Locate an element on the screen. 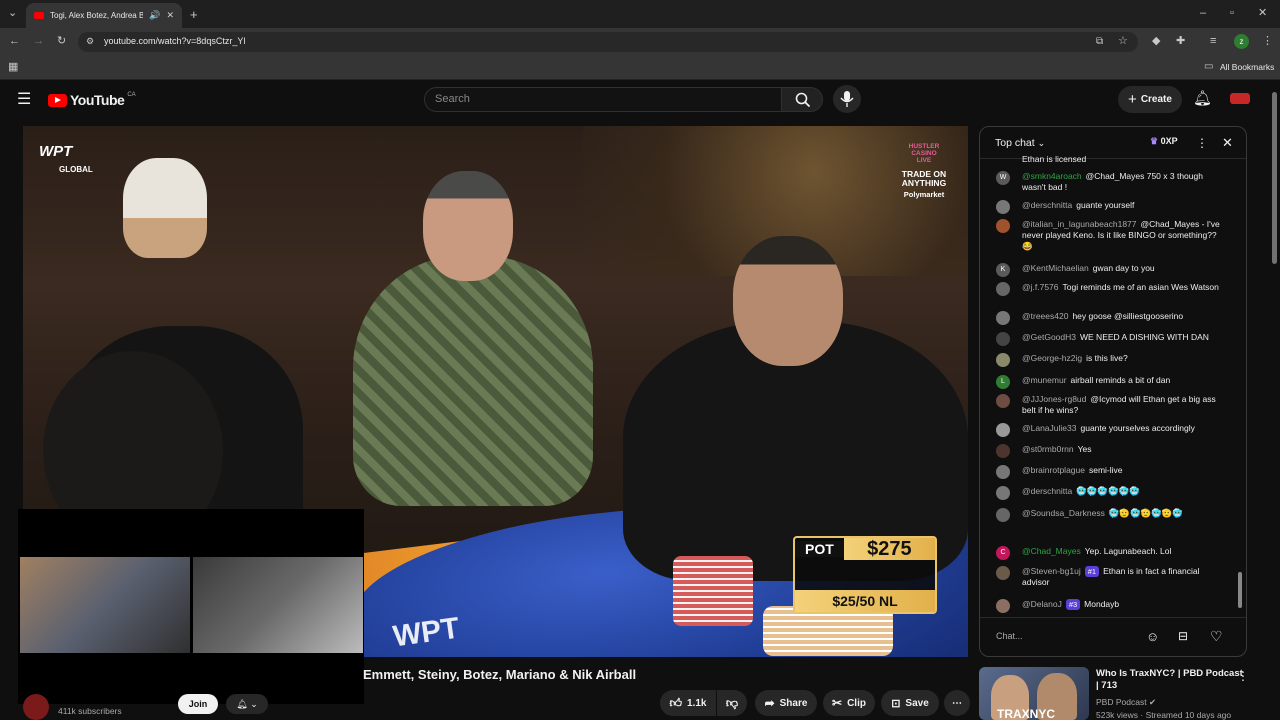 This screenshot has width=1280, height=720. dislike-button: 👎︎ is located at coordinates (732, 703).